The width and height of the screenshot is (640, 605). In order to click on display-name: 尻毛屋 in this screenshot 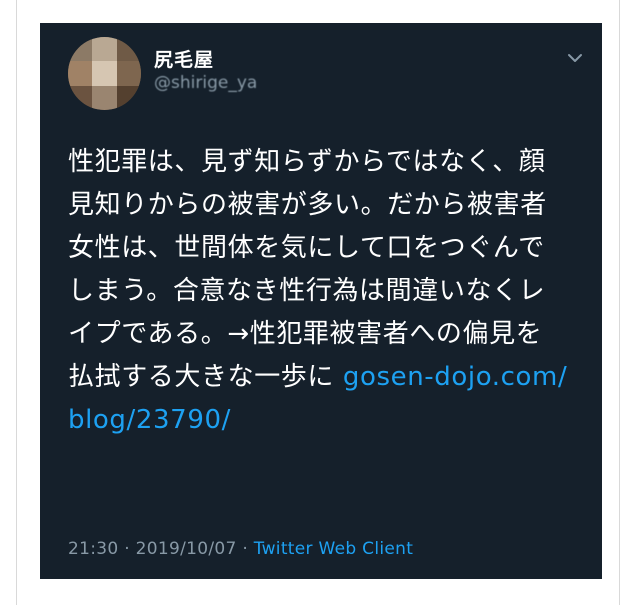, I will do `click(184, 58)`.